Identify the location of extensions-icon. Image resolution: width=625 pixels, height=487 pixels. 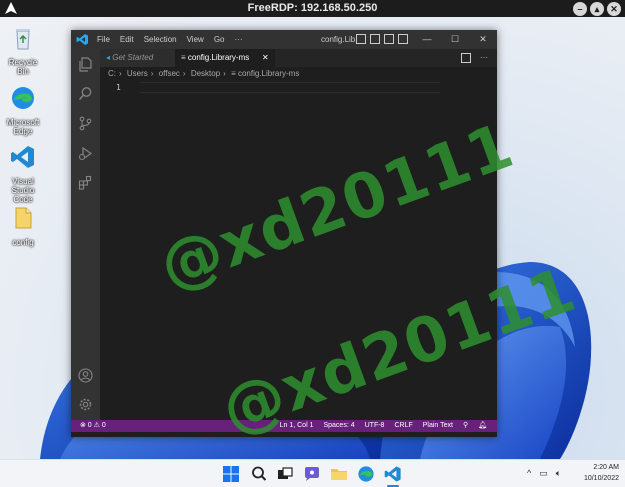
(85, 182).